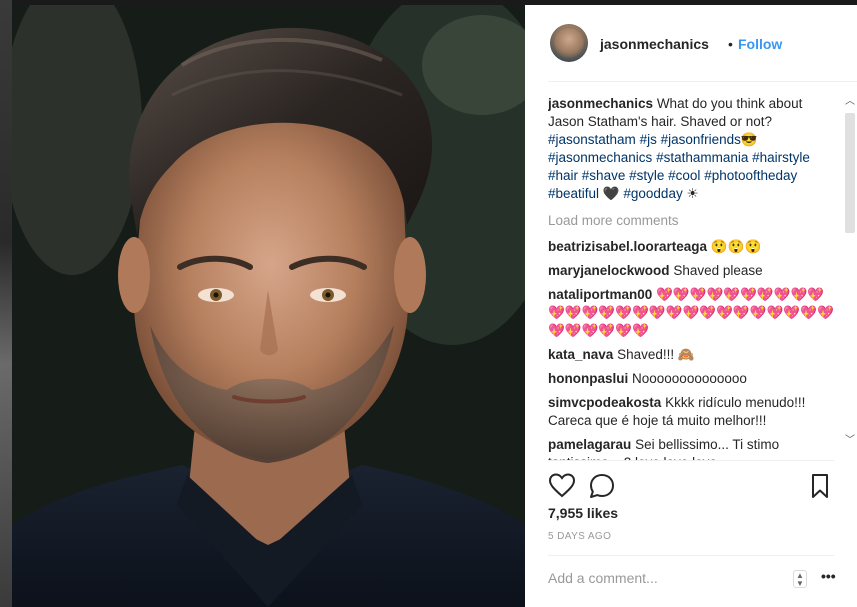 The image size is (857, 607). What do you see at coordinates (652, 193) in the screenshot?
I see `hashtag: #goodday` at bounding box center [652, 193].